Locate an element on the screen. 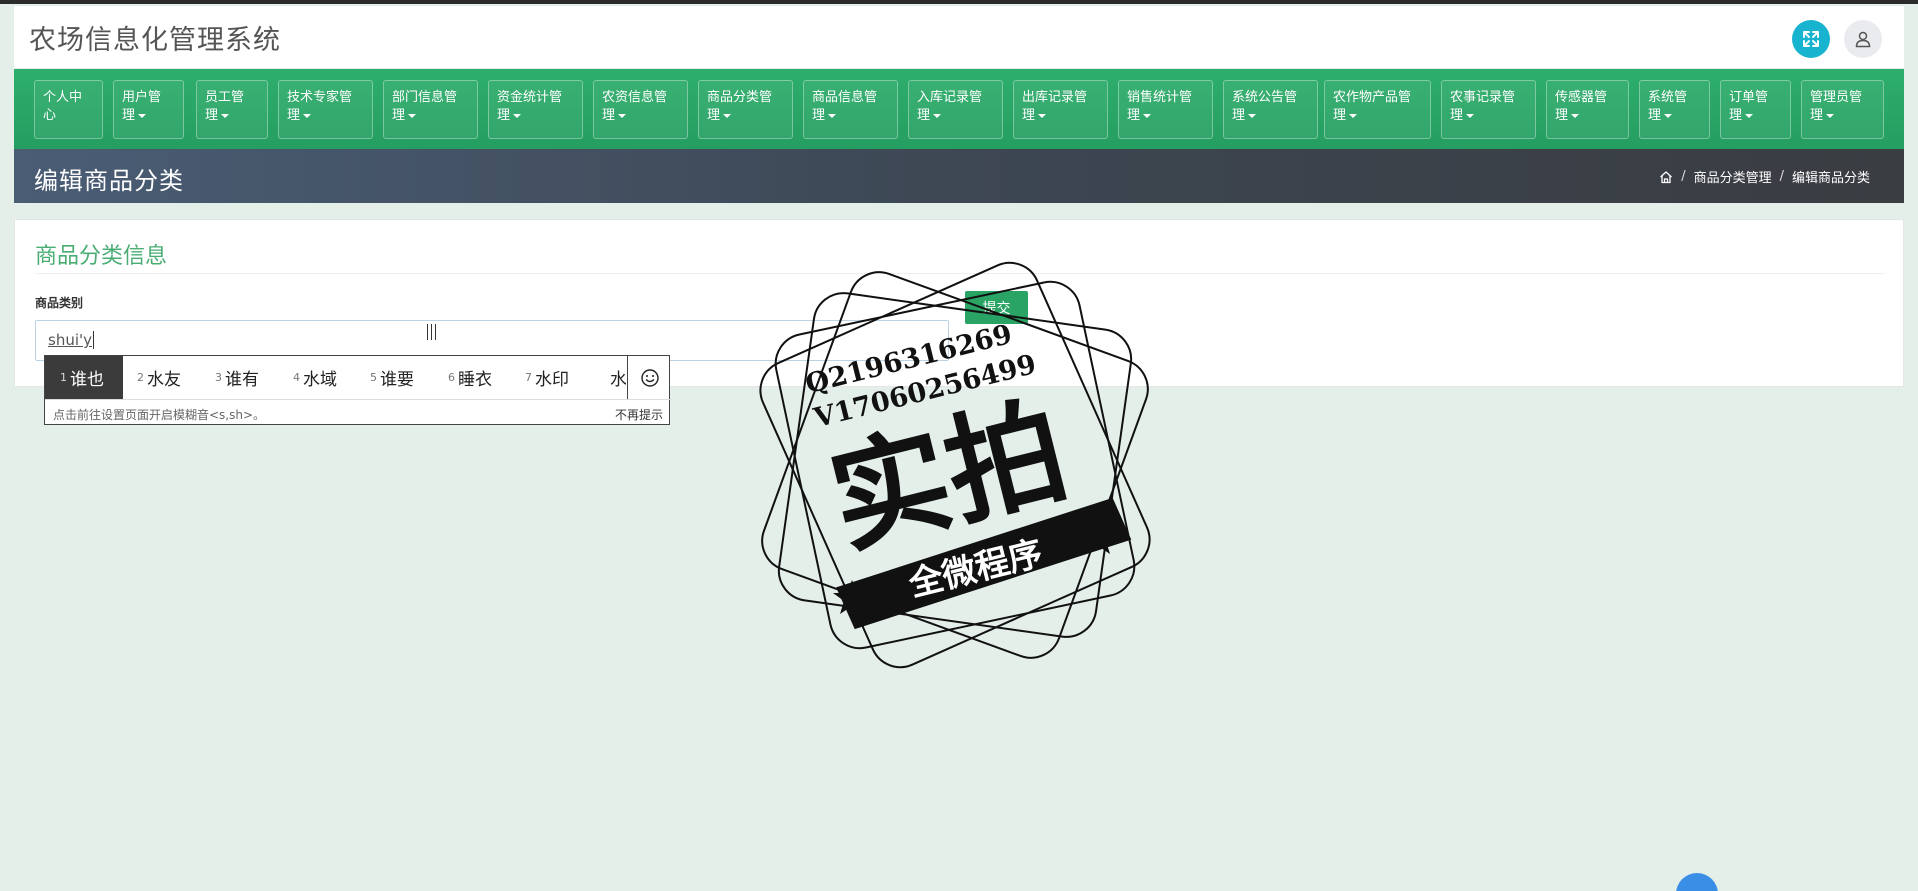 This screenshot has height=891, width=1918. breadcrumb: / 商品分类管理 / 编辑商品分类 is located at coordinates (1764, 176).